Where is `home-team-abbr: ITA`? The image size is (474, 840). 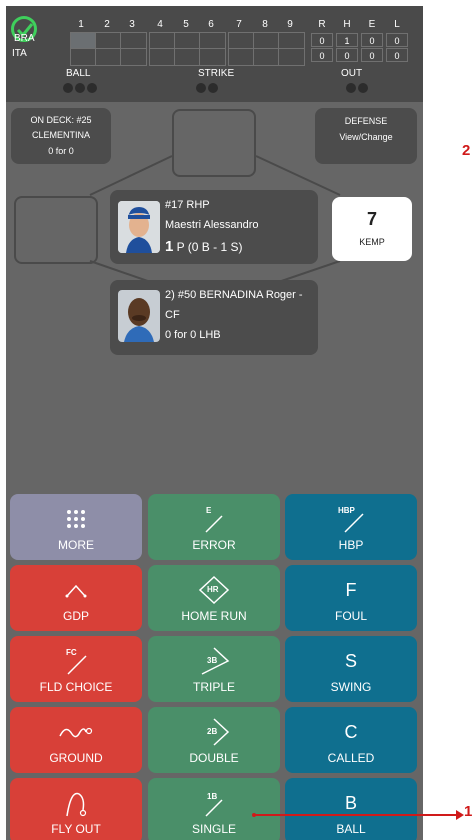 home-team-abbr: ITA is located at coordinates (19, 53).